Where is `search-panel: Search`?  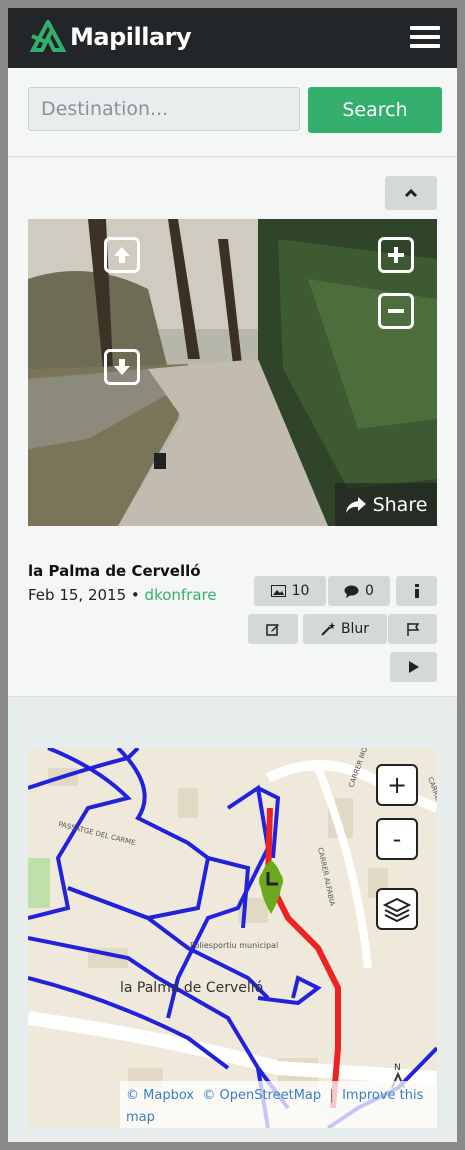 search-panel: Search is located at coordinates (232, 112).